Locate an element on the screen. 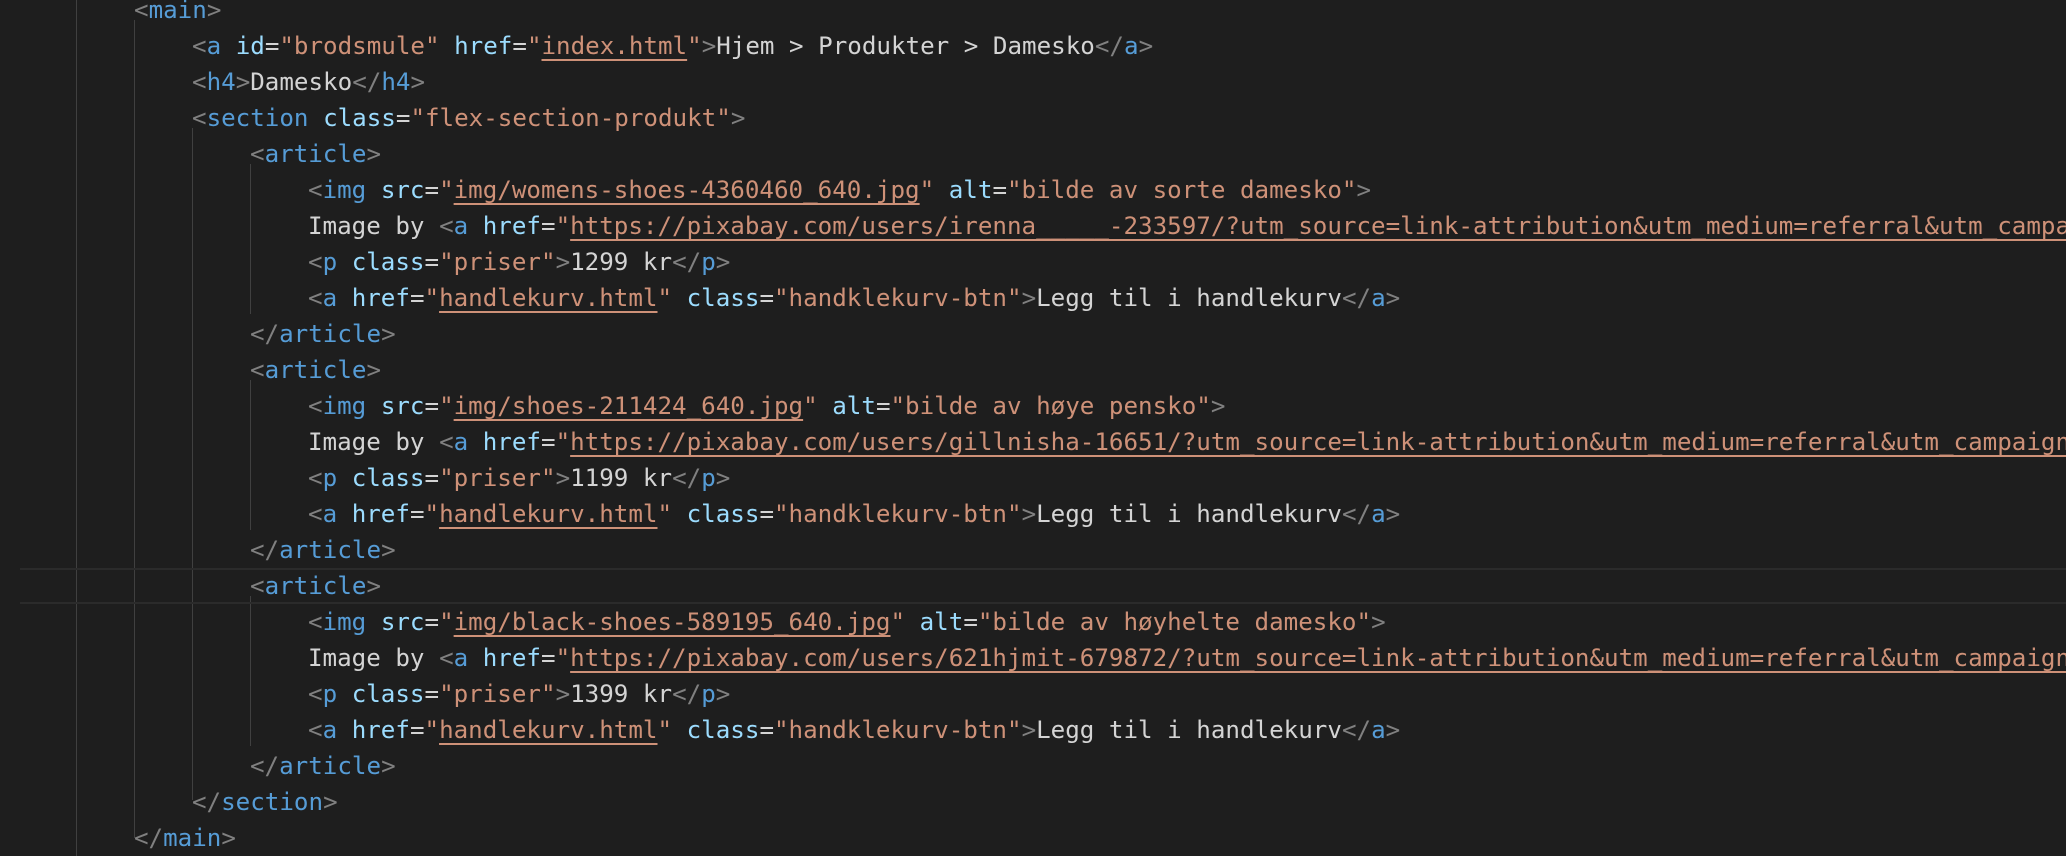 This screenshot has height=856, width=2066. code-token: img is located at coordinates (344, 406).